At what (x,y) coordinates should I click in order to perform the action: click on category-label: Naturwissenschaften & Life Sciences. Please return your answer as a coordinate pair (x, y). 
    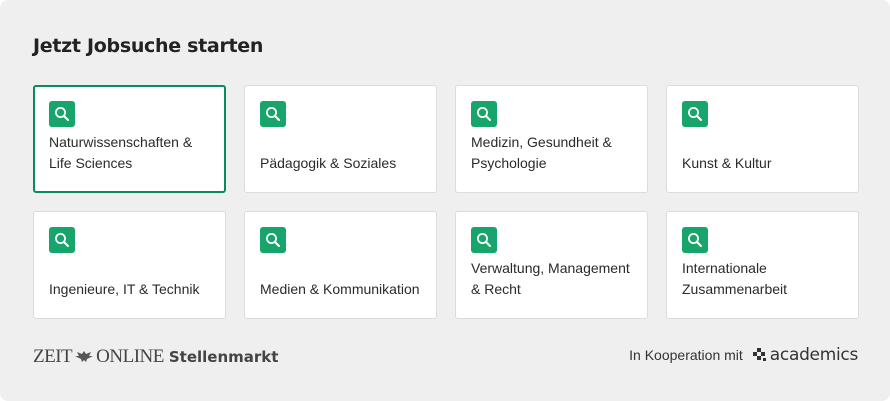
    Looking at the image, I should click on (121, 152).